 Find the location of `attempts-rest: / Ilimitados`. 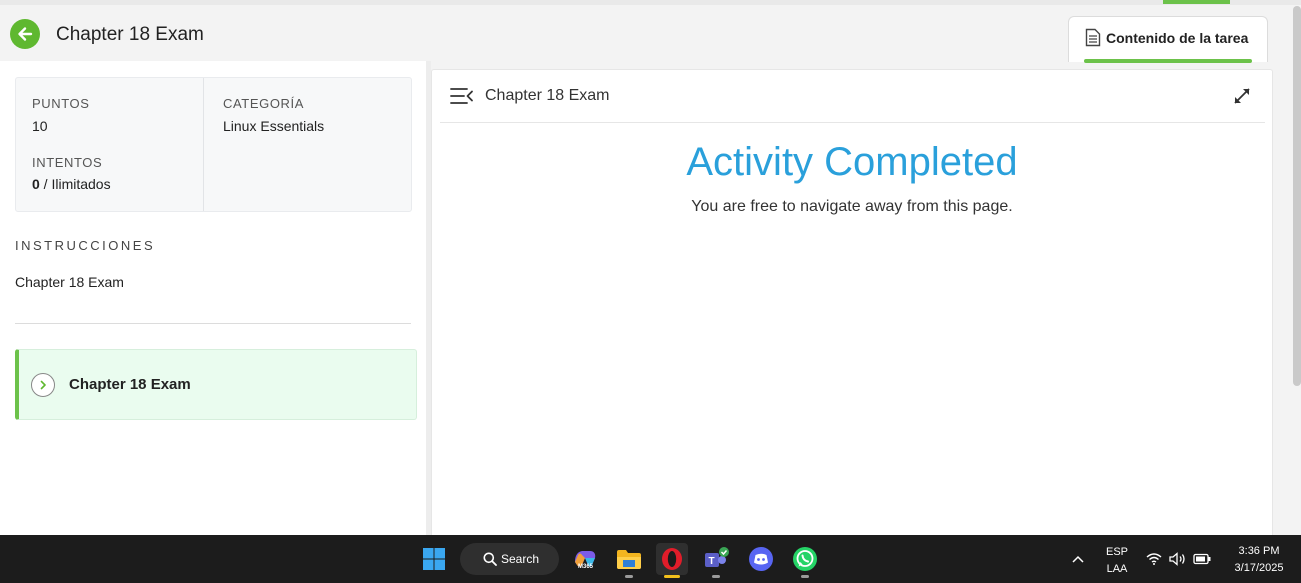

attempts-rest: / Ilimitados is located at coordinates (75, 184).